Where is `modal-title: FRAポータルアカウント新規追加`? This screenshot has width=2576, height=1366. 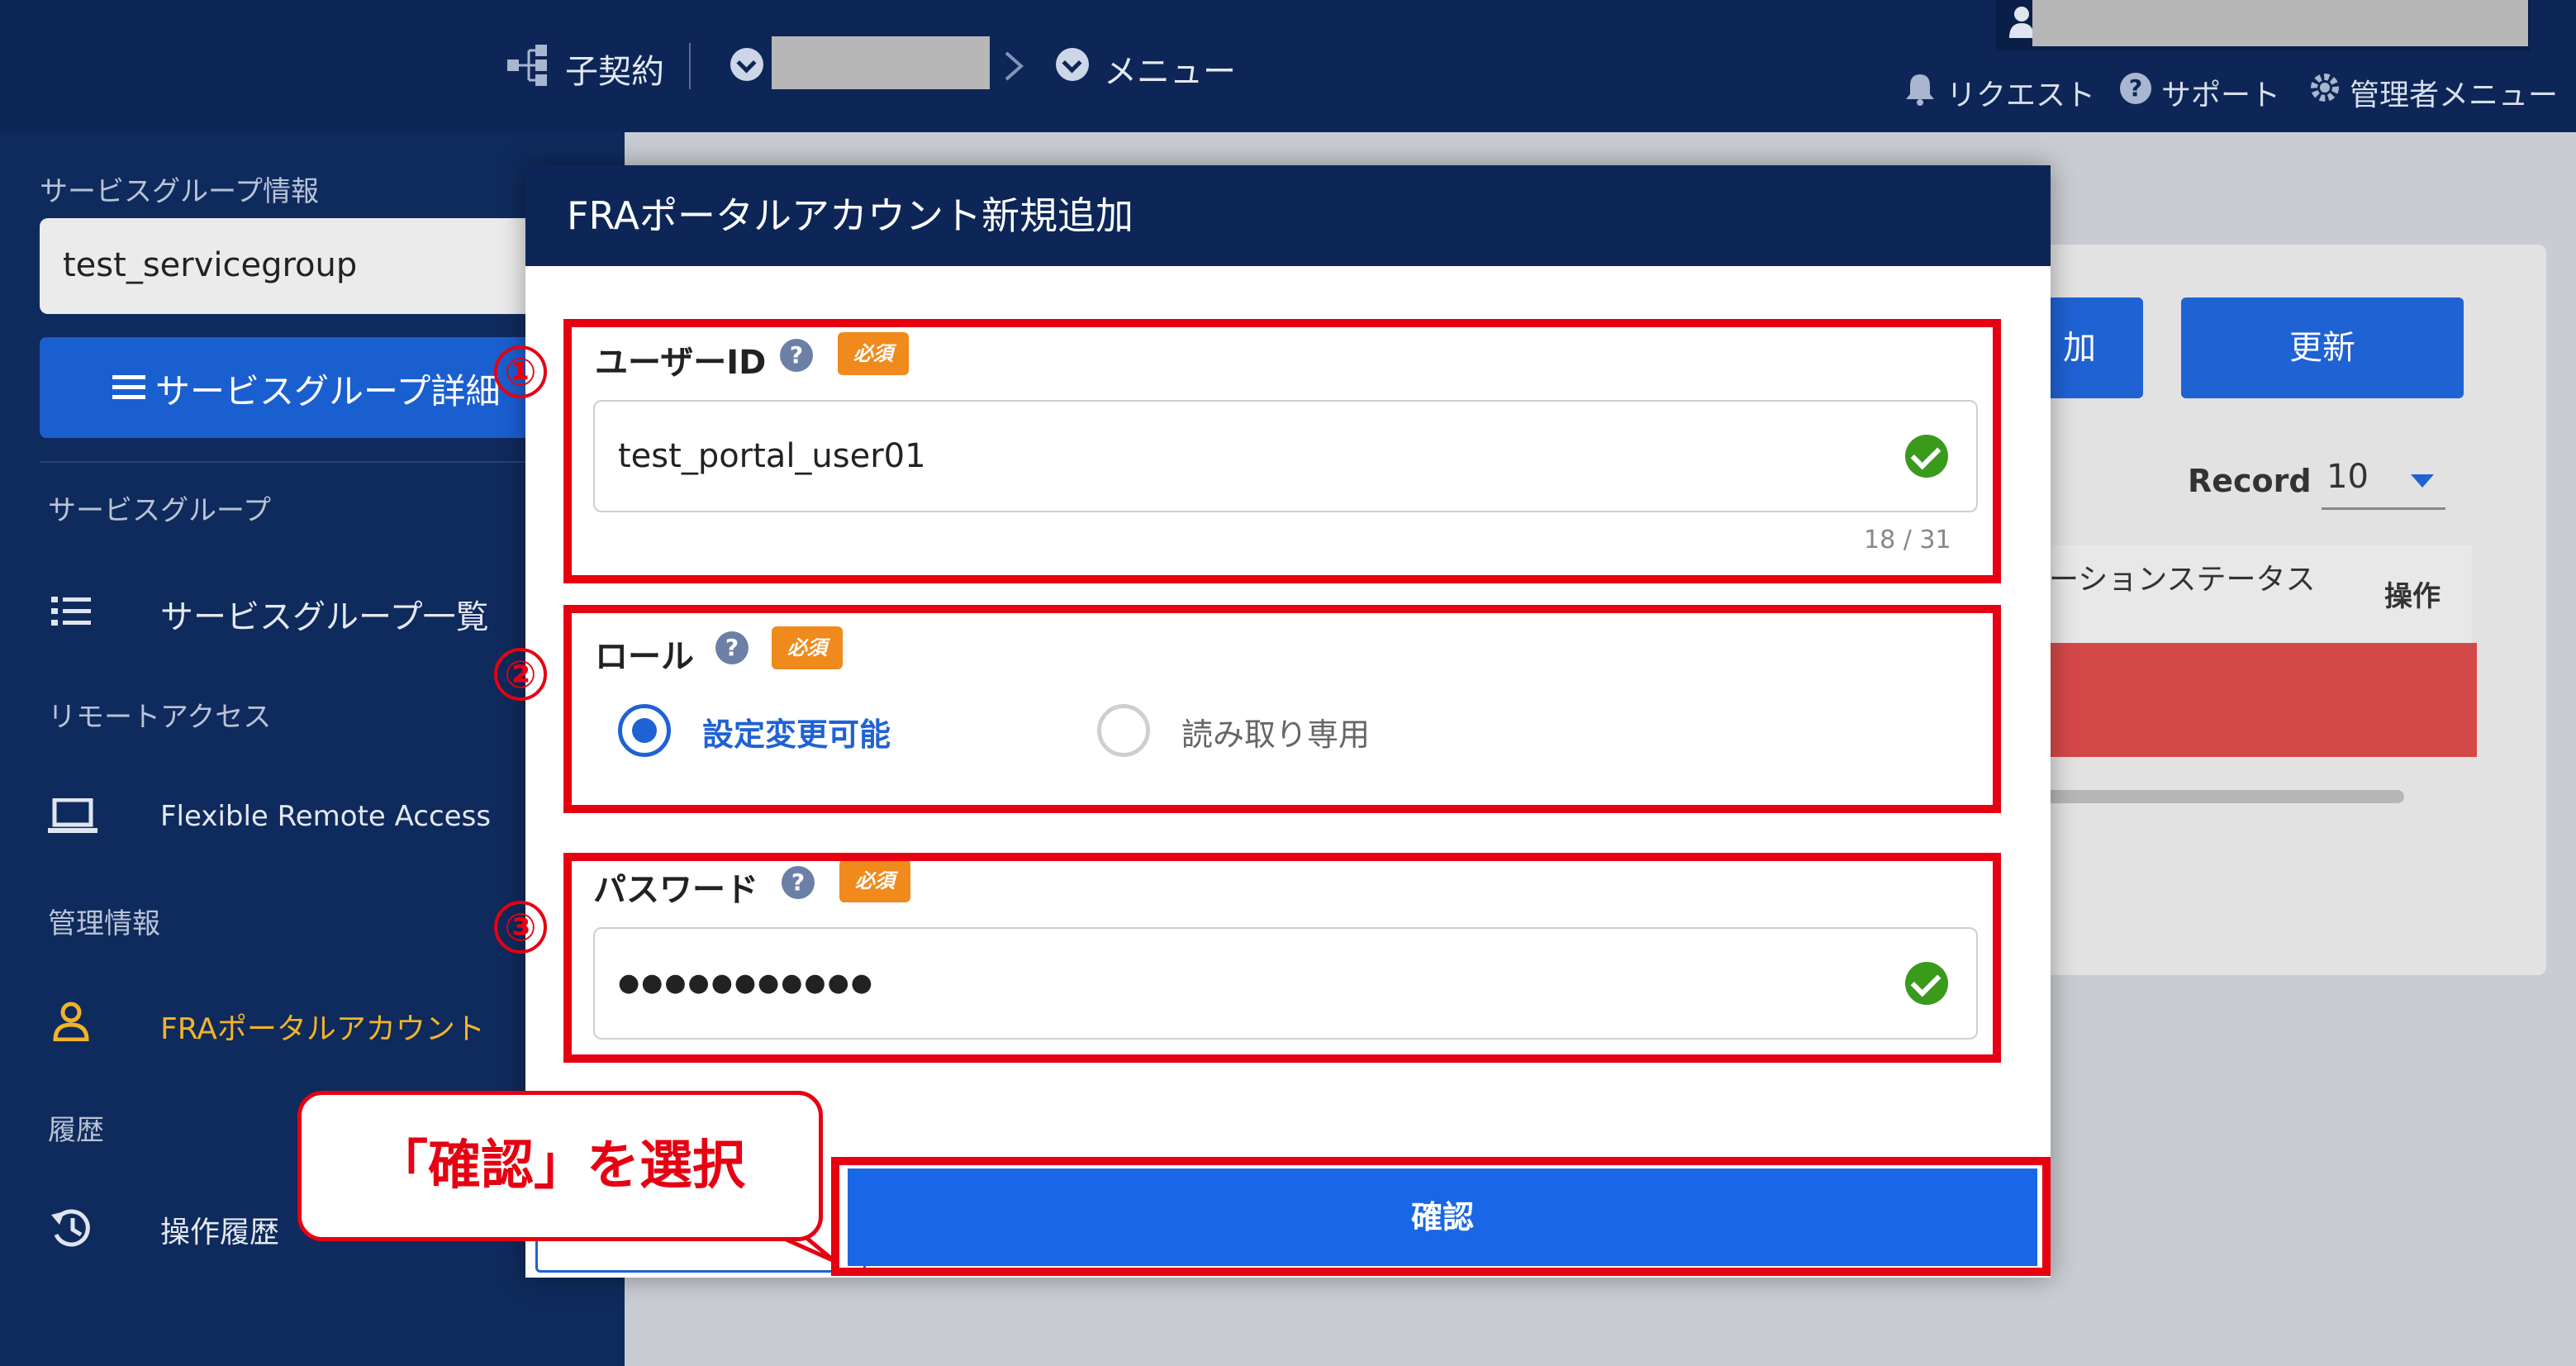 modal-title: FRAポータルアカウント新規追加 is located at coordinates (1288, 216).